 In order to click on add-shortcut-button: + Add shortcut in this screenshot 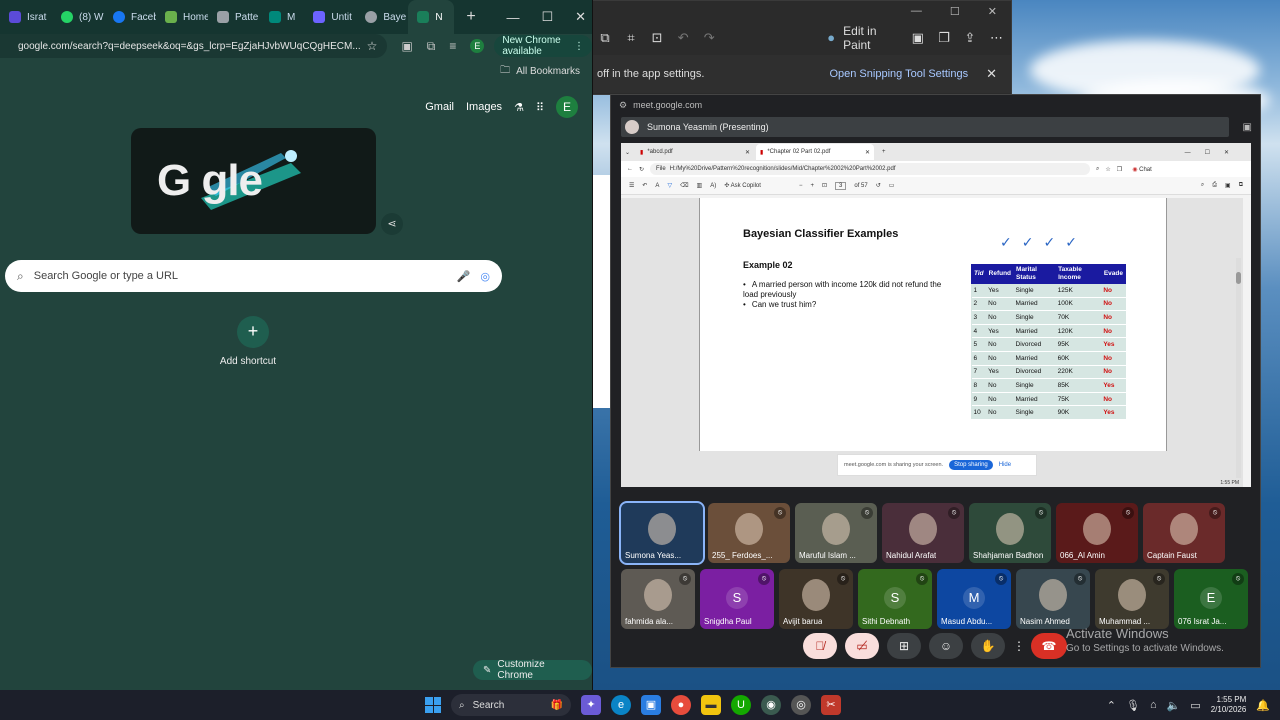, I will do `click(249, 341)`.